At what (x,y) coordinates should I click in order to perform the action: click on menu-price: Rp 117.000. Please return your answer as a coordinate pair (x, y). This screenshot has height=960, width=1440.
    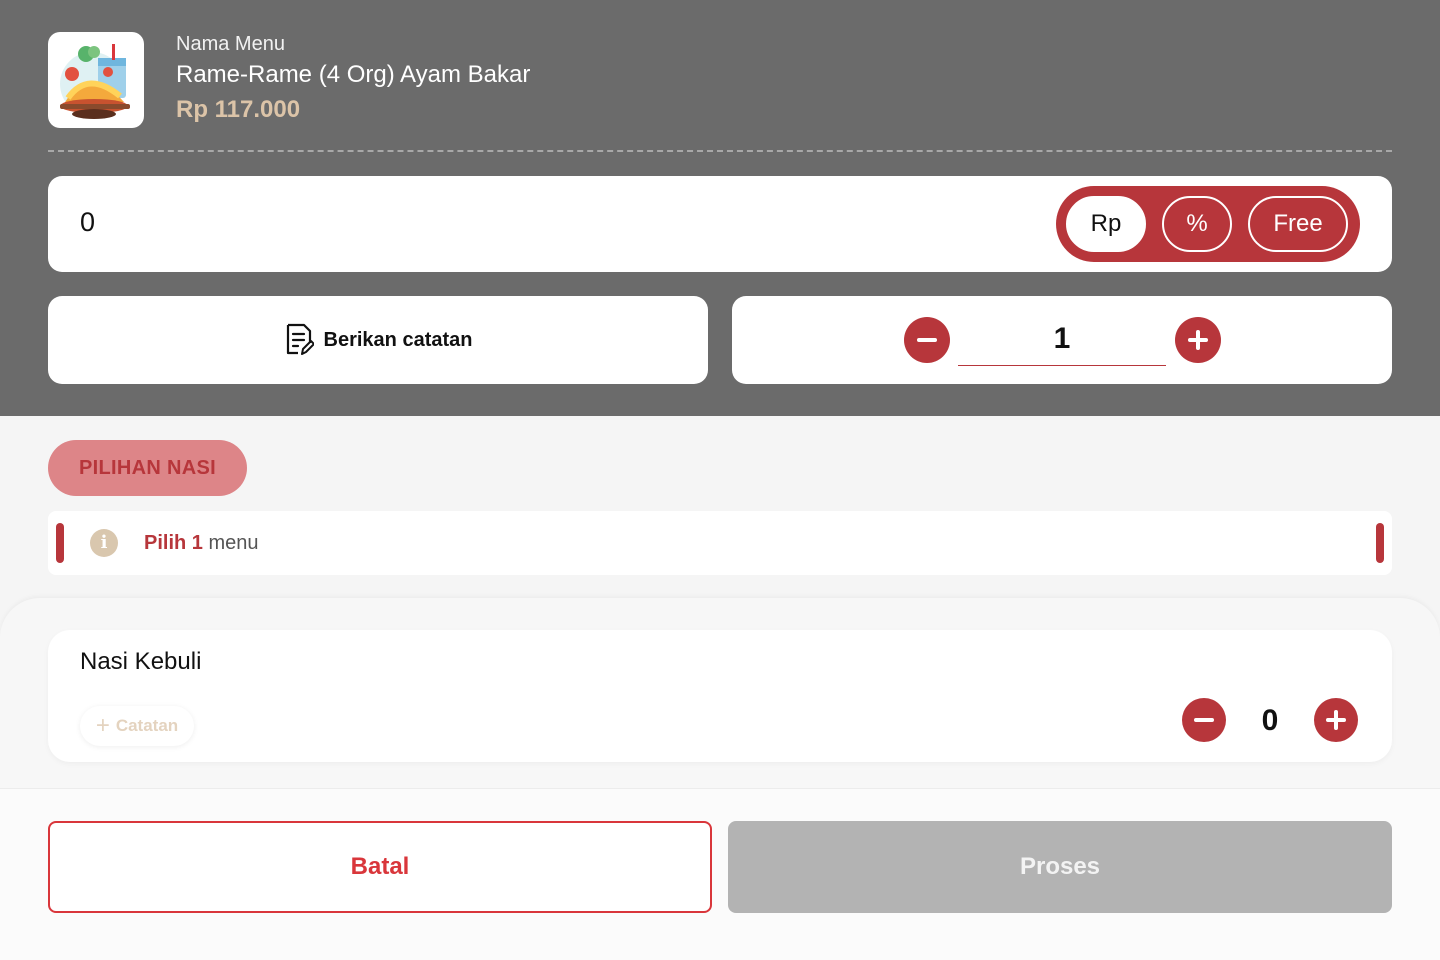
    Looking at the image, I should click on (238, 109).